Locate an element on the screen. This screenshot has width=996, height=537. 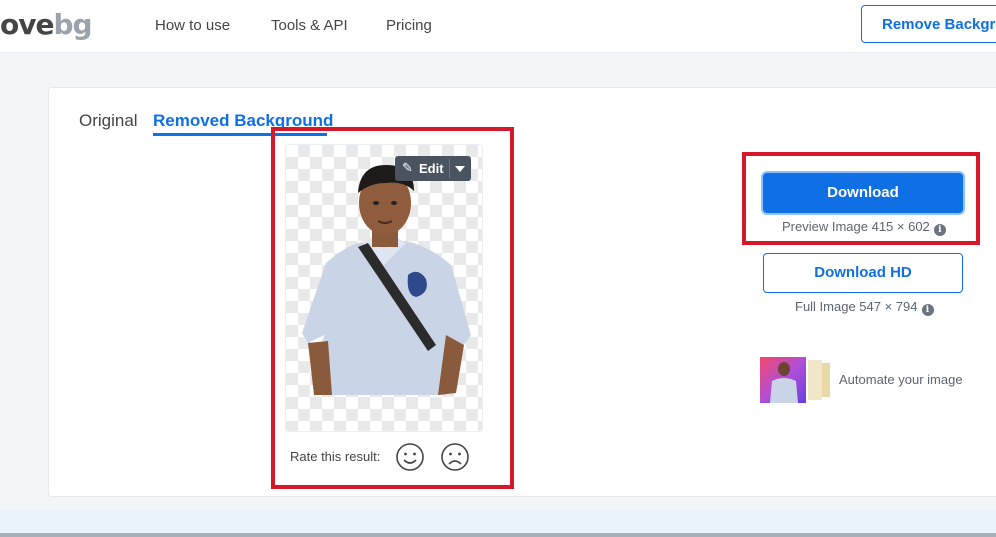
tab-original: Original is located at coordinates (108, 121).